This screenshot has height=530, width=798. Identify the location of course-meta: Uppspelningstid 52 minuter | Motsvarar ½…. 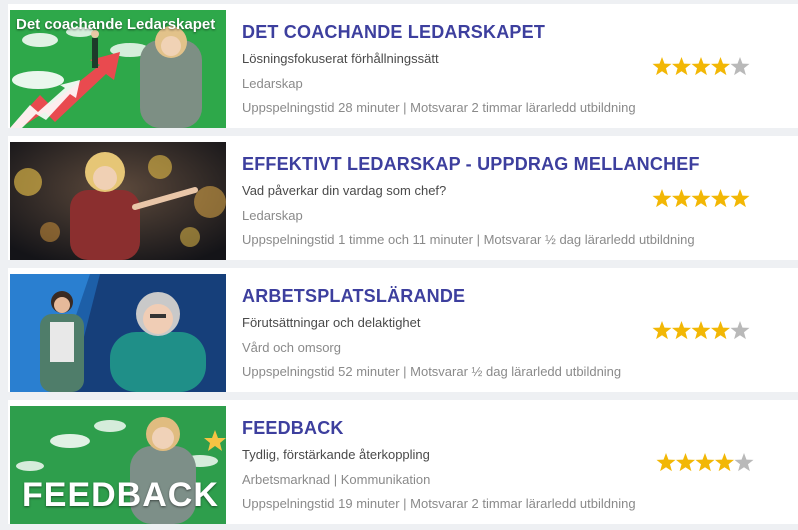
(432, 371).